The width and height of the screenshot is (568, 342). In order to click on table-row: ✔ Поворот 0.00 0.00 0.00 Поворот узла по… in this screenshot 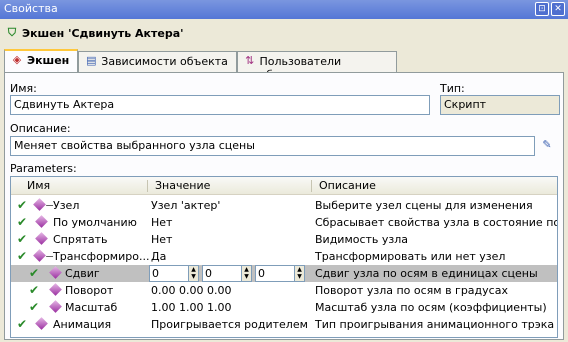, I will do `click(284, 290)`.